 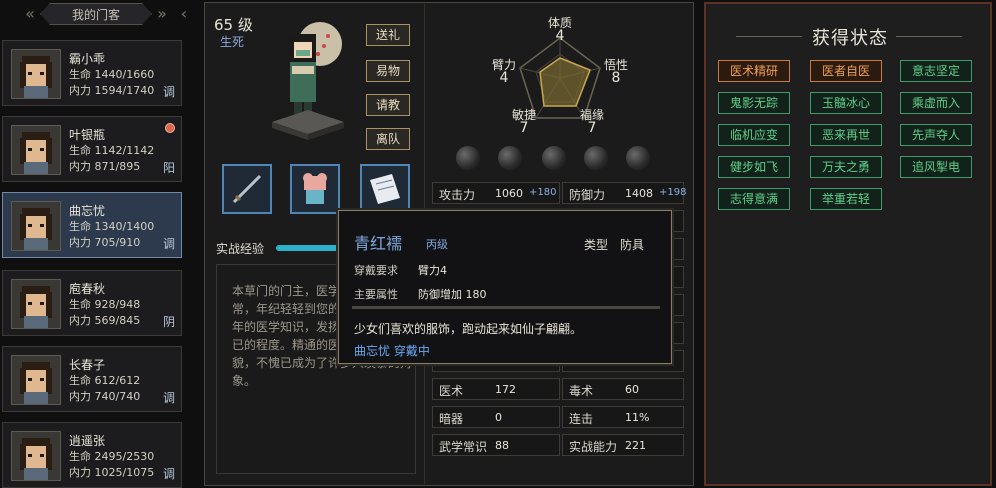 I want to click on character-portrait, so click(x=308, y=78).